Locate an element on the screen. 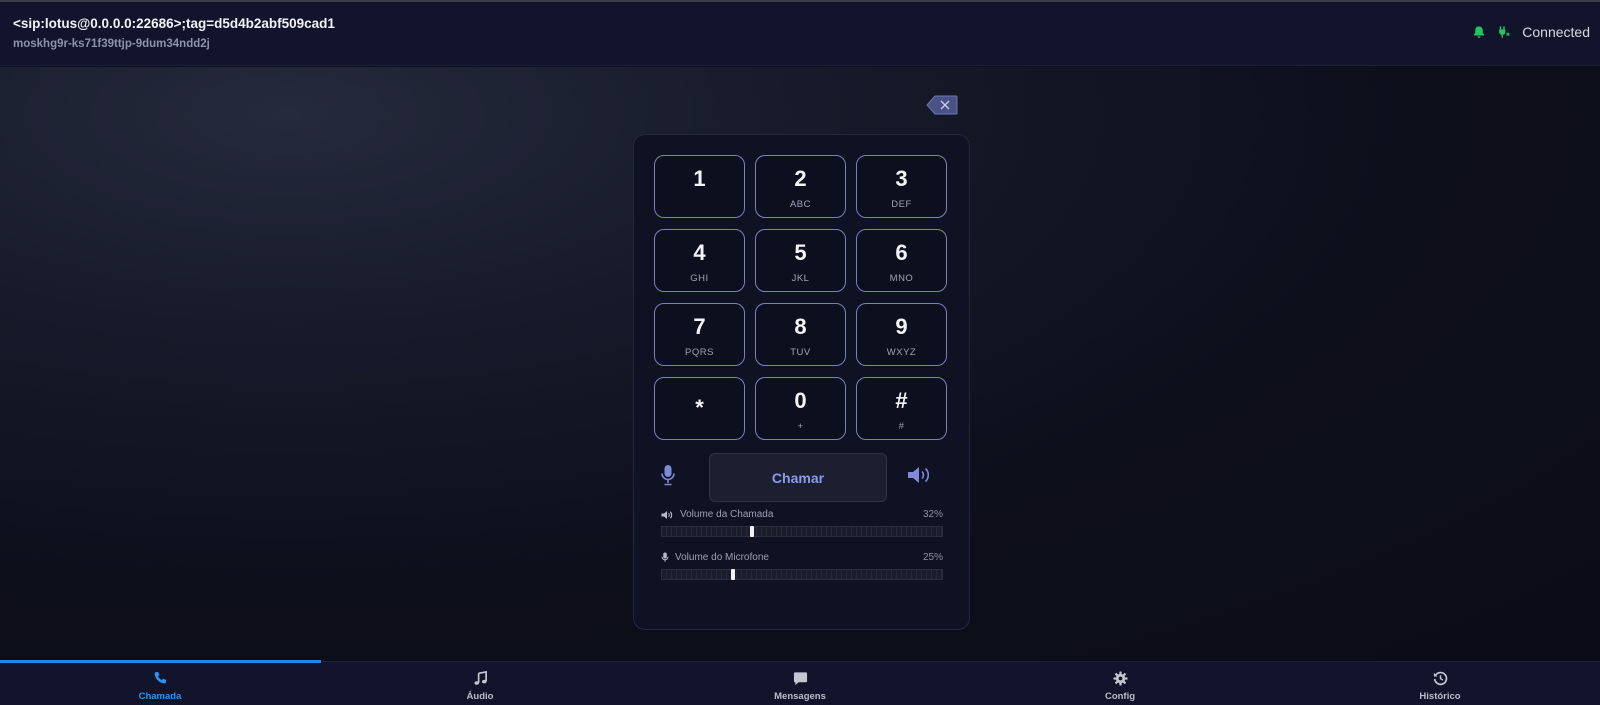  key-8: 8 TUV is located at coordinates (800, 334).